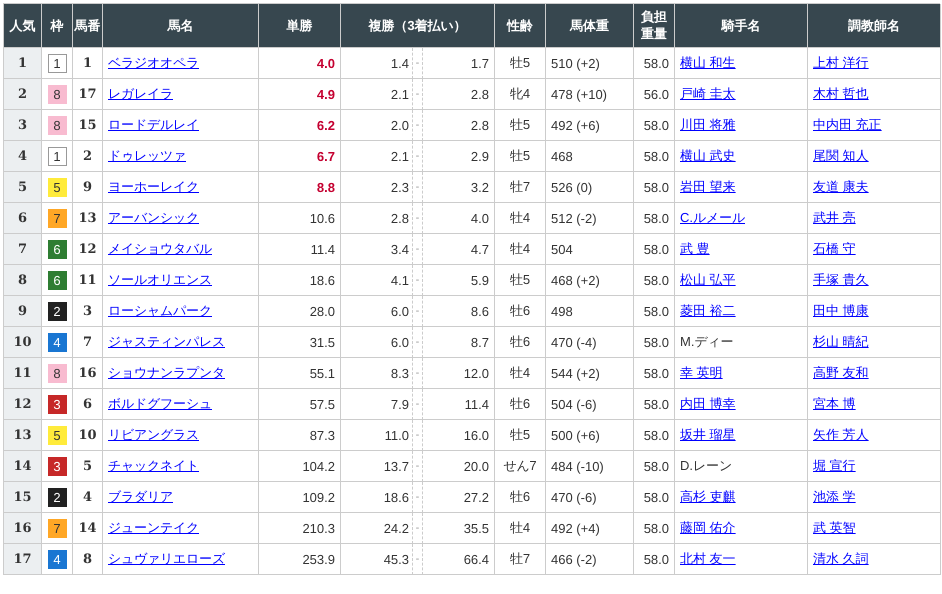 The image size is (942, 594). Describe the element at coordinates (459, 63) in the screenshot. I see `place-odds-cell: 1.7` at that location.